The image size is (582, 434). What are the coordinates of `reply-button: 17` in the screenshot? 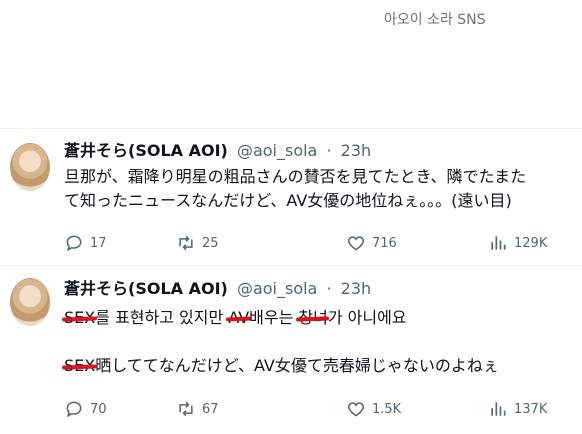 It's located at (85, 243).